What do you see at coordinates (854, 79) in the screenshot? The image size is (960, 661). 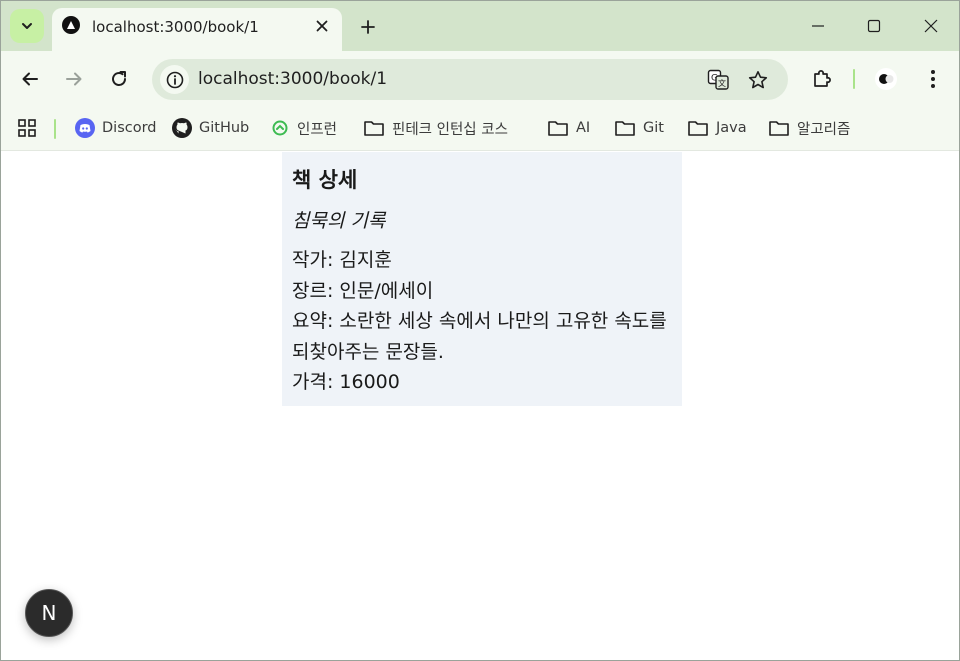 I see `toolbar-separator` at bounding box center [854, 79].